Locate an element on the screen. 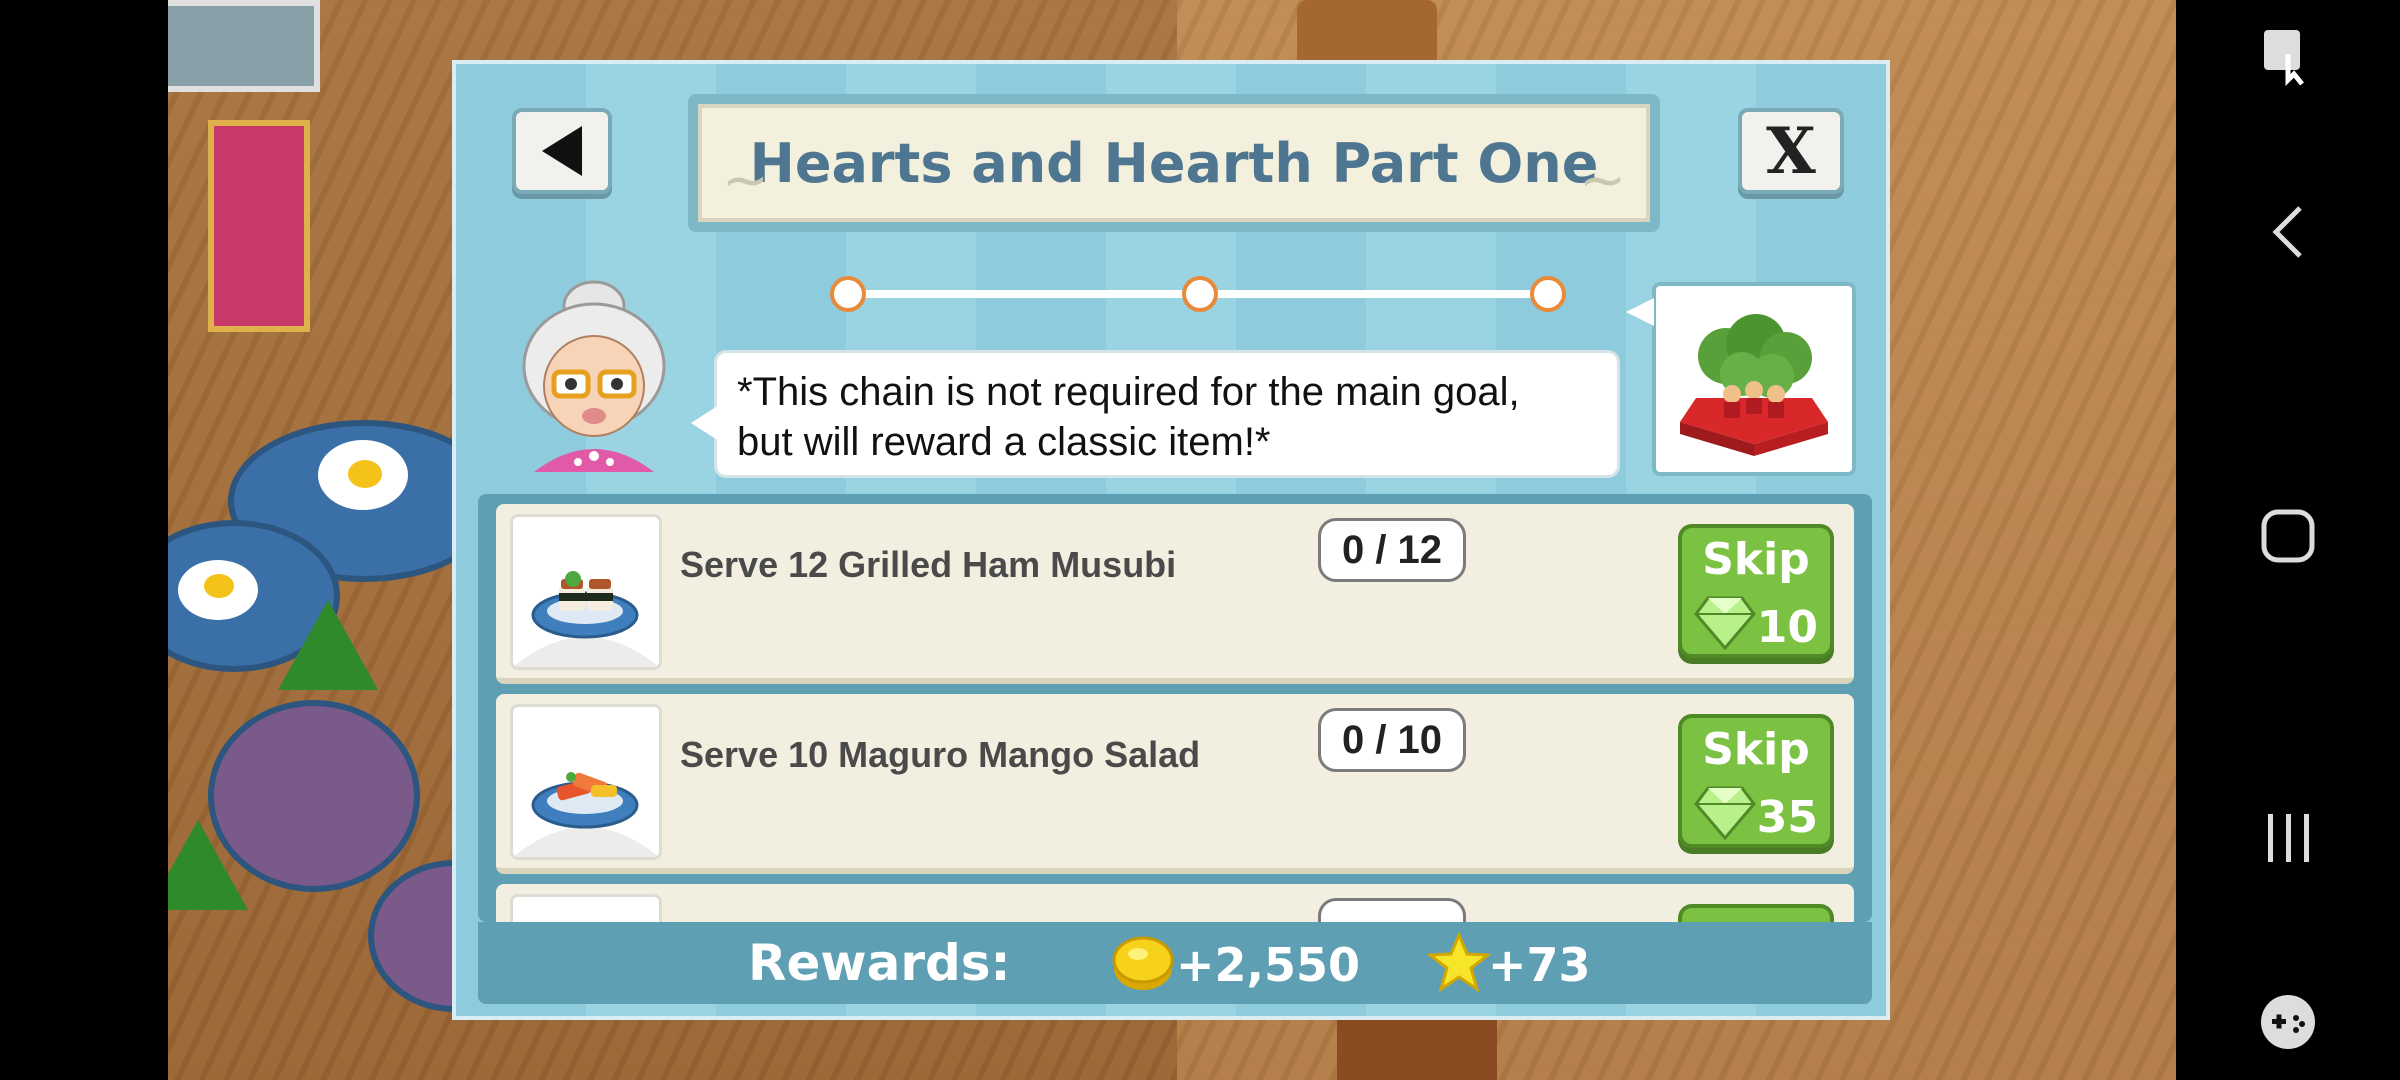 Image resolution: width=2400 pixels, height=1080 pixels. quest-progress-track is located at coordinates (1198, 294).